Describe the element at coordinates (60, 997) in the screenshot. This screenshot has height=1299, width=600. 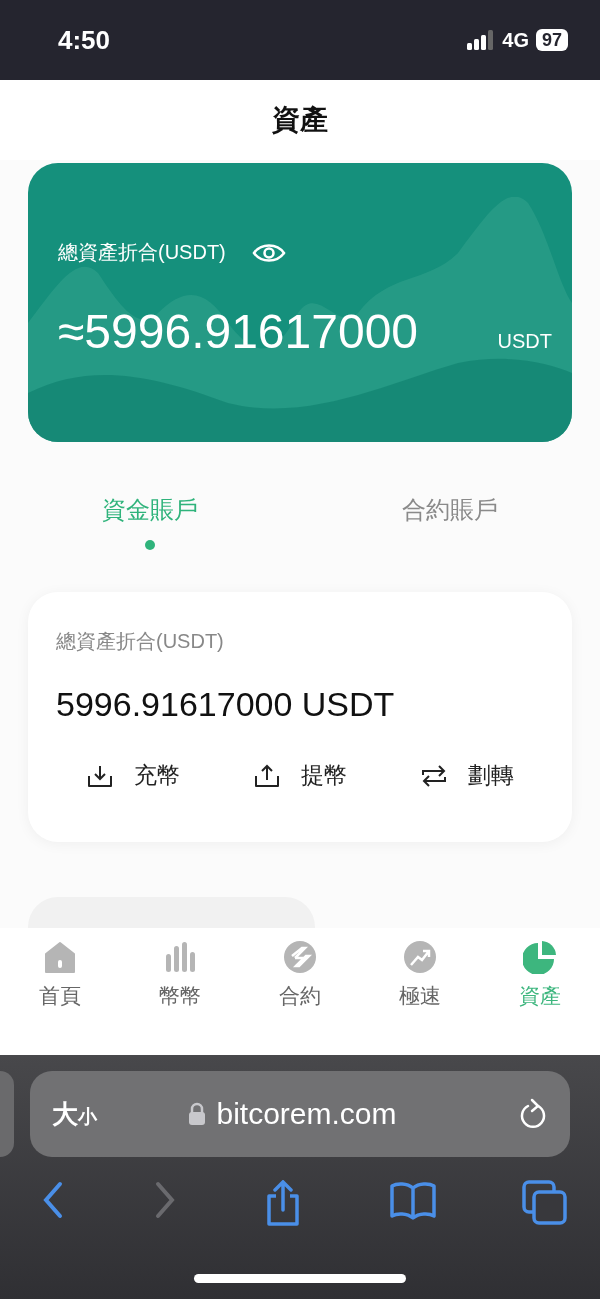
I see `nav-tab: 首頁` at that location.